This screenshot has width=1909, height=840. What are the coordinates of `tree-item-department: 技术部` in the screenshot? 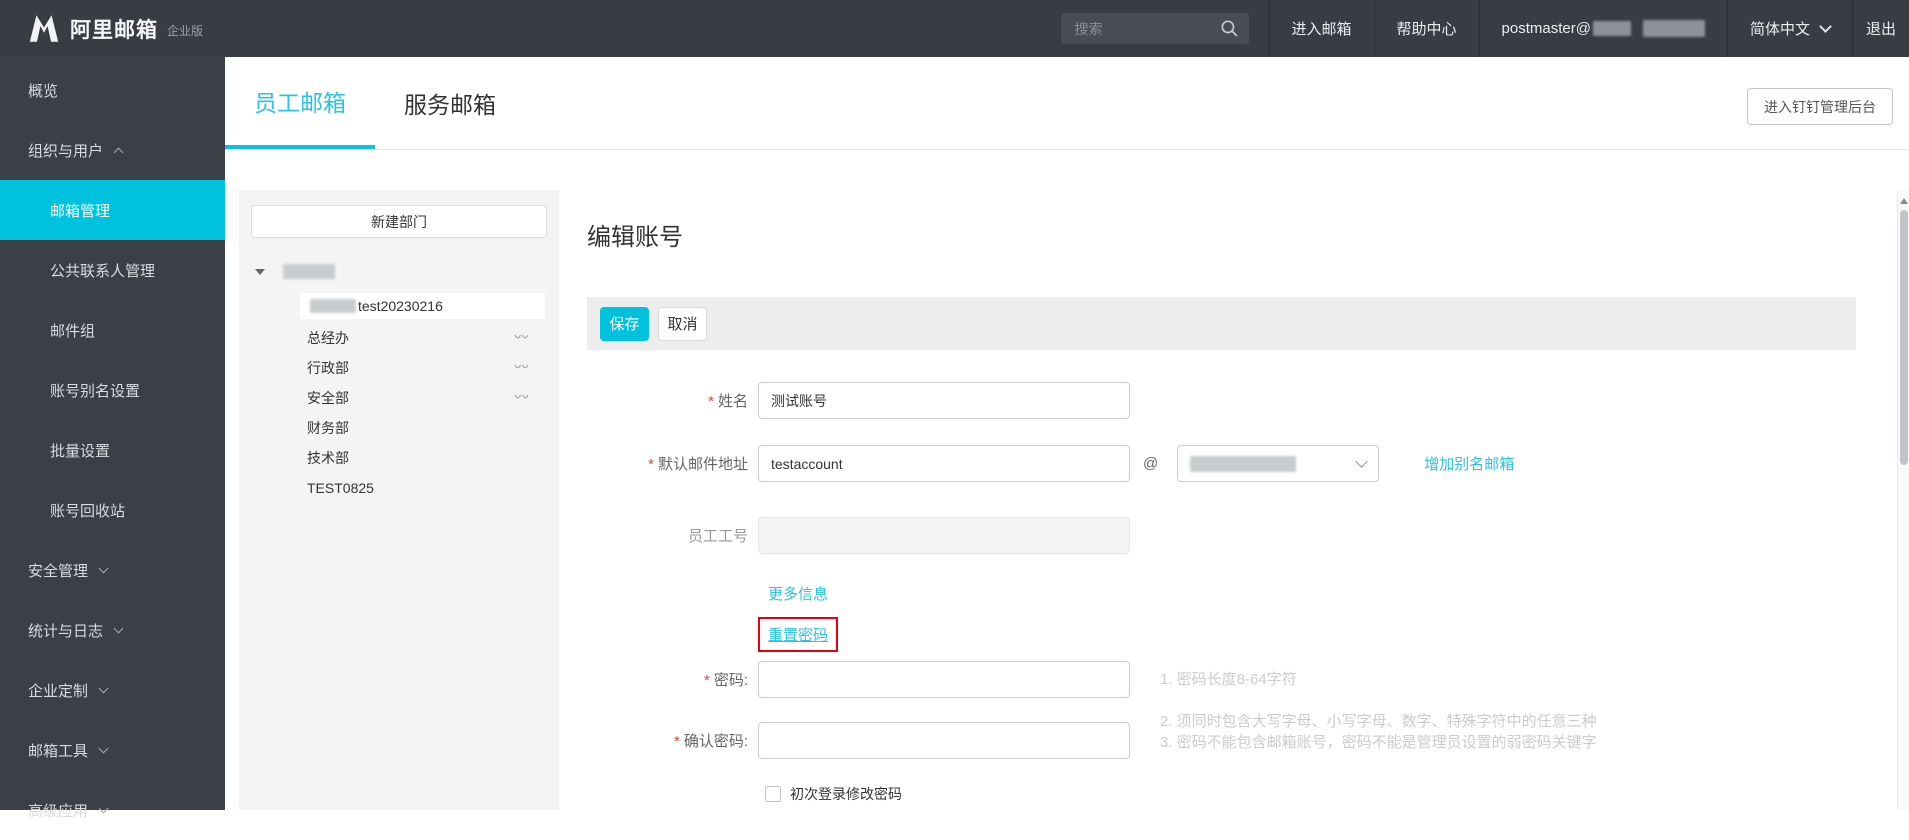 It's located at (399, 458).